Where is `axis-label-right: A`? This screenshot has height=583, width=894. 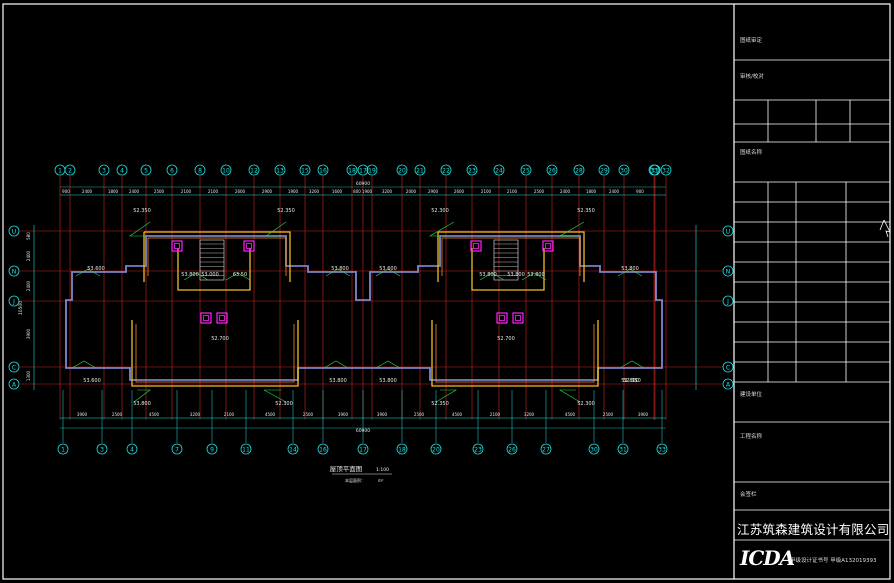 axis-label-right: A is located at coordinates (728, 385).